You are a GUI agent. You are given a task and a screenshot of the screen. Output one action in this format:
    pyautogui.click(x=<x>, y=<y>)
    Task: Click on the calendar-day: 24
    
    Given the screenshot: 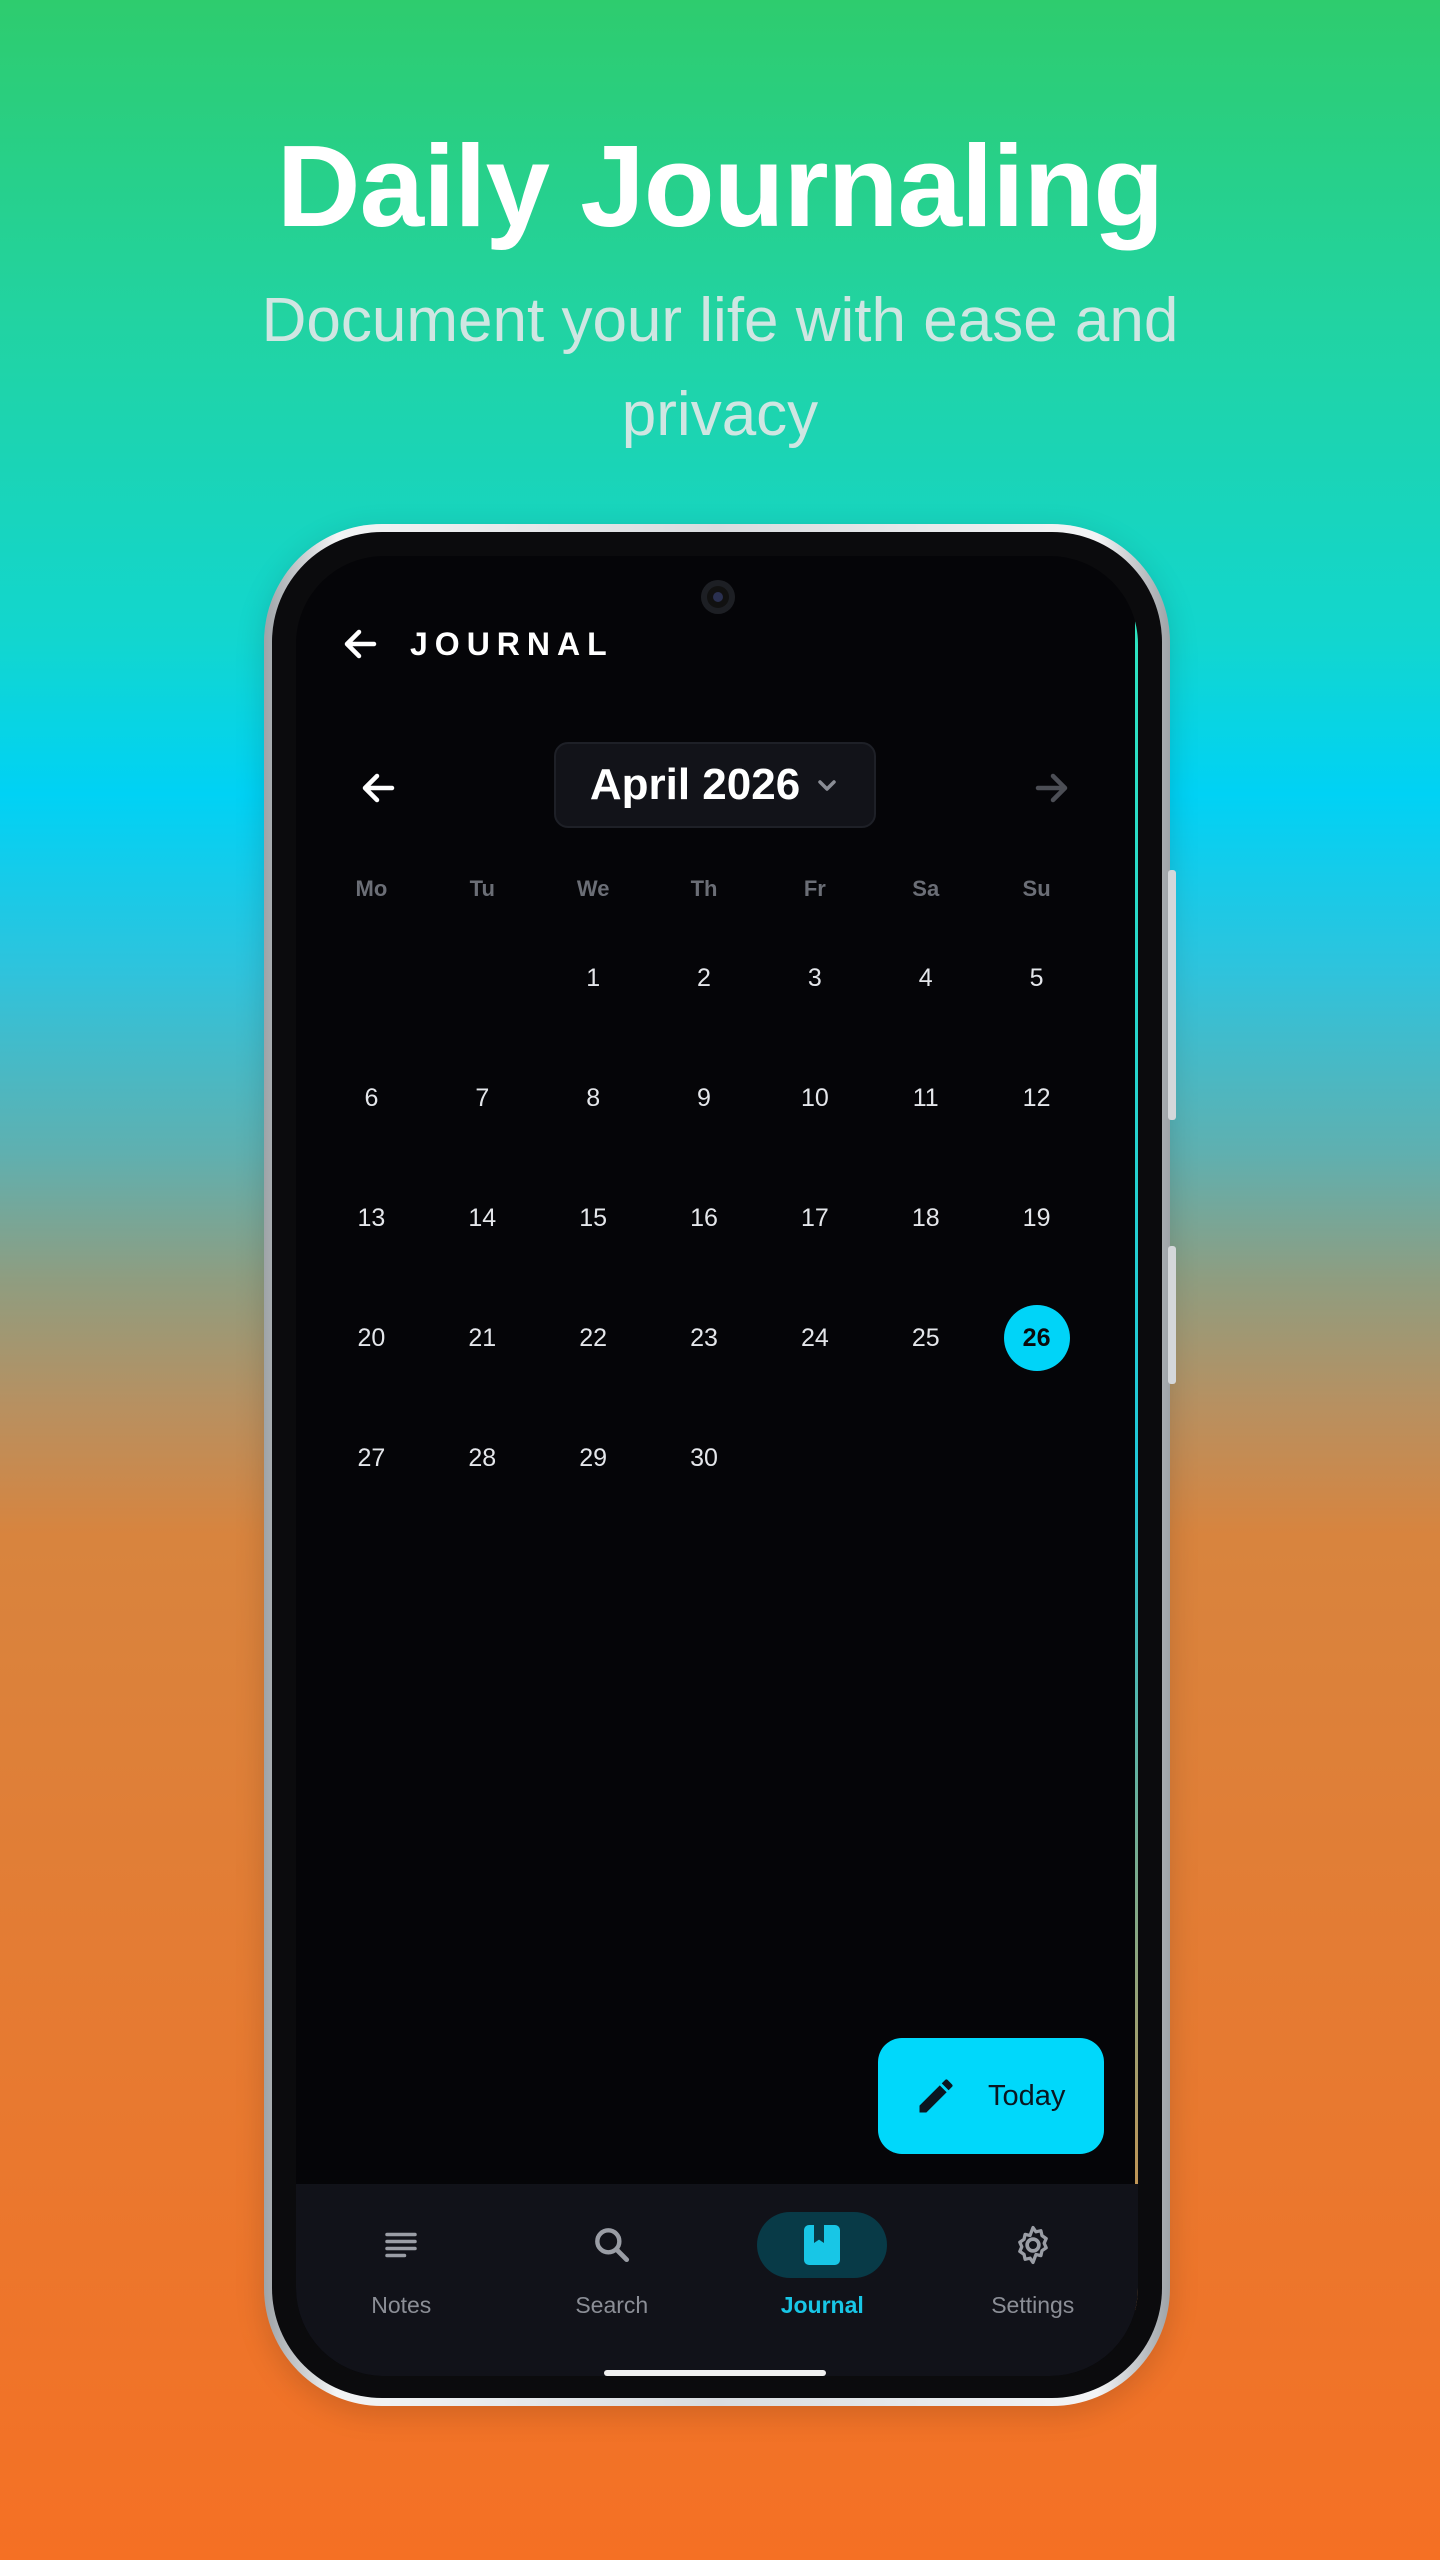 What is the action you would take?
    pyautogui.click(x=814, y=1338)
    